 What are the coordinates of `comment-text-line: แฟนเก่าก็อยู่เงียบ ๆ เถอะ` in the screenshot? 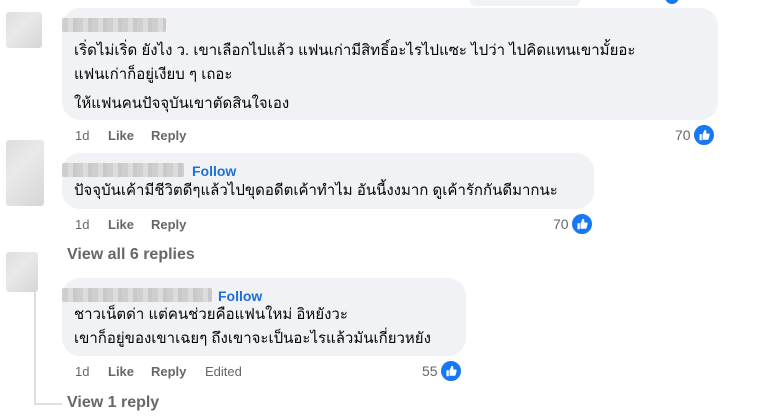 It's located at (153, 74).